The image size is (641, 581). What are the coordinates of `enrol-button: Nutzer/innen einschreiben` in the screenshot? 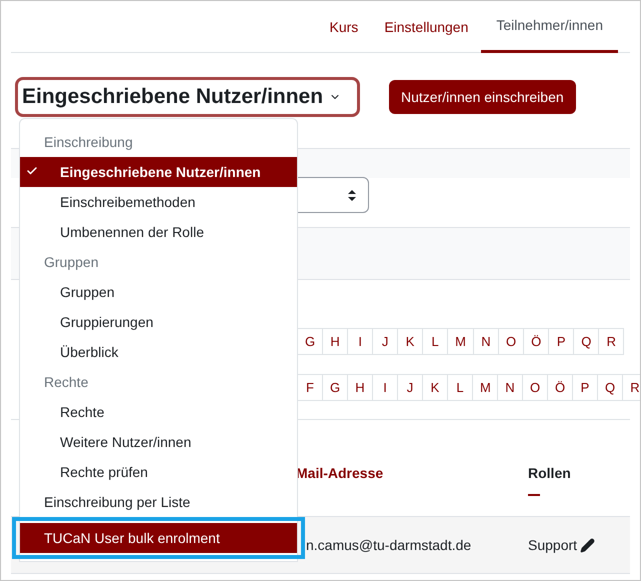 It's located at (482, 97).